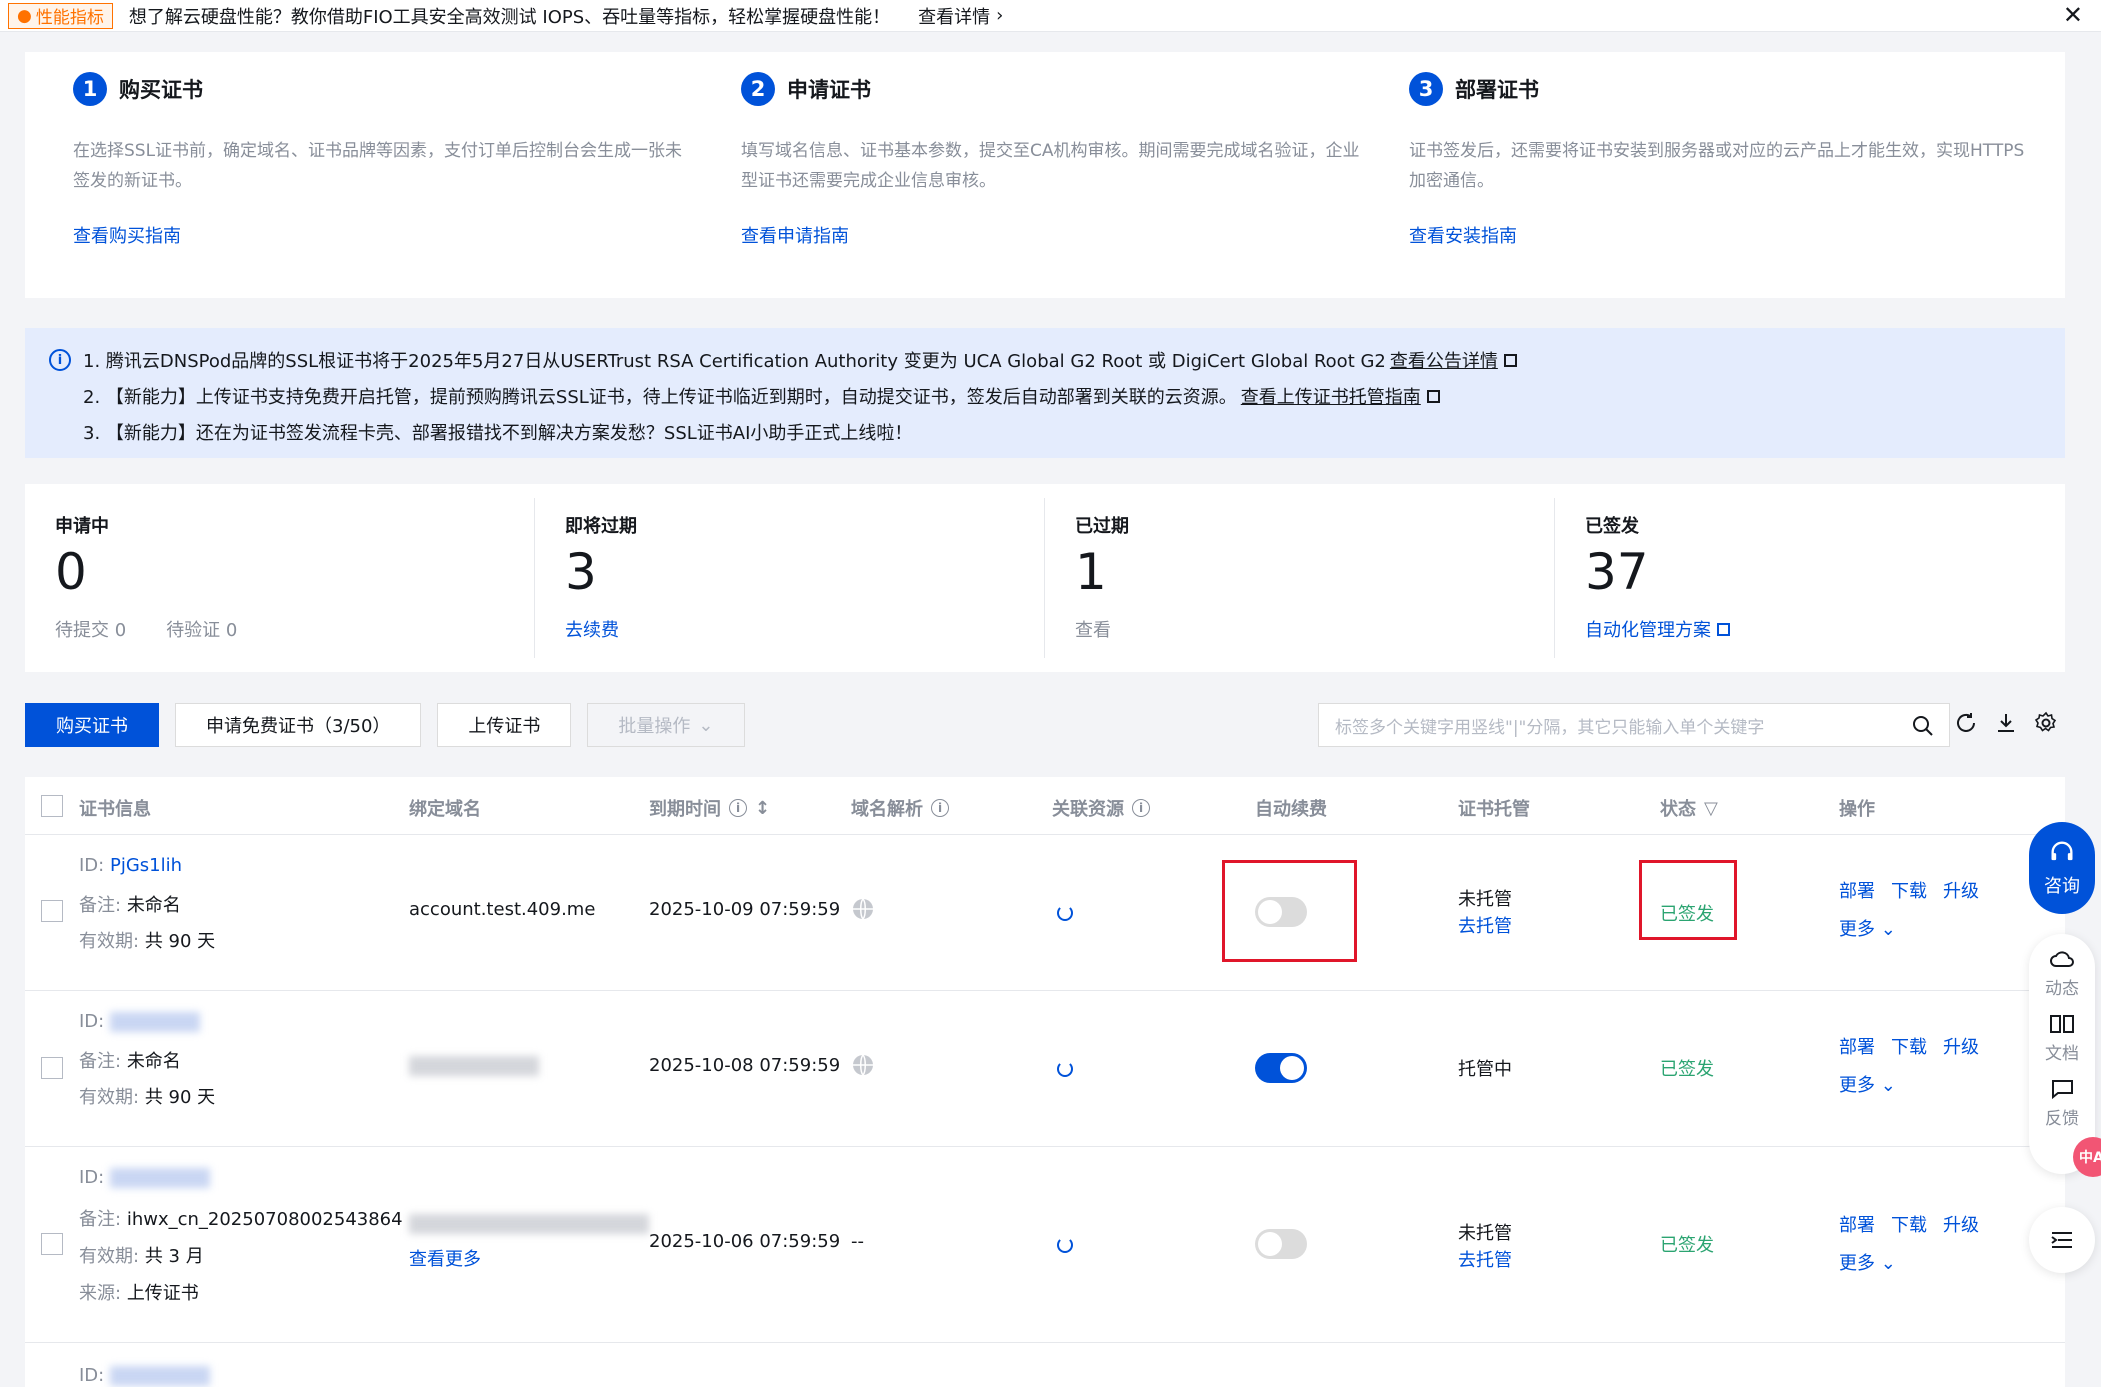  I want to click on search-icon, so click(1923, 726).